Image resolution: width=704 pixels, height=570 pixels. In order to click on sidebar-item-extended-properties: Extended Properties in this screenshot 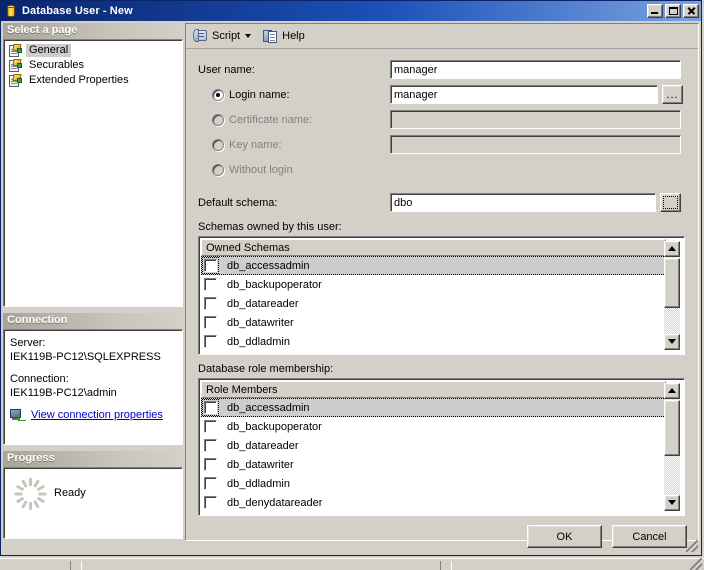, I will do `click(93, 80)`.